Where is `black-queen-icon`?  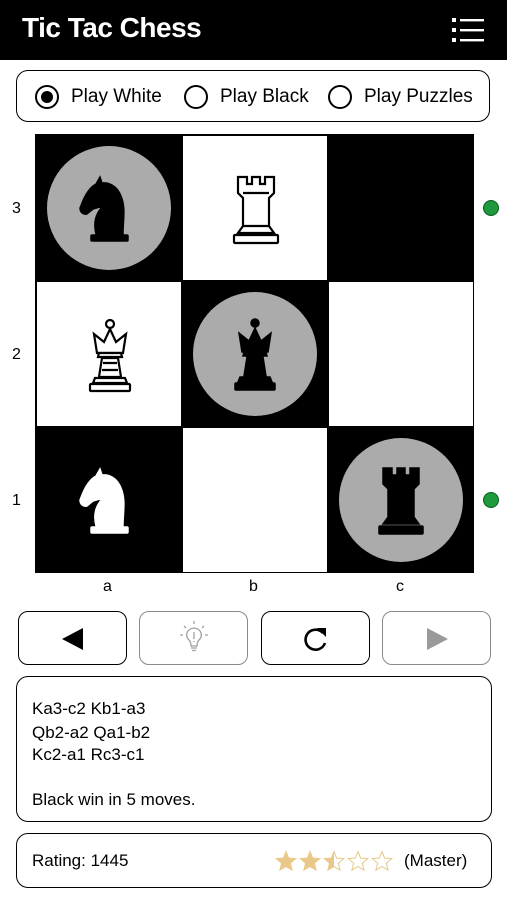 black-queen-icon is located at coordinates (255, 356).